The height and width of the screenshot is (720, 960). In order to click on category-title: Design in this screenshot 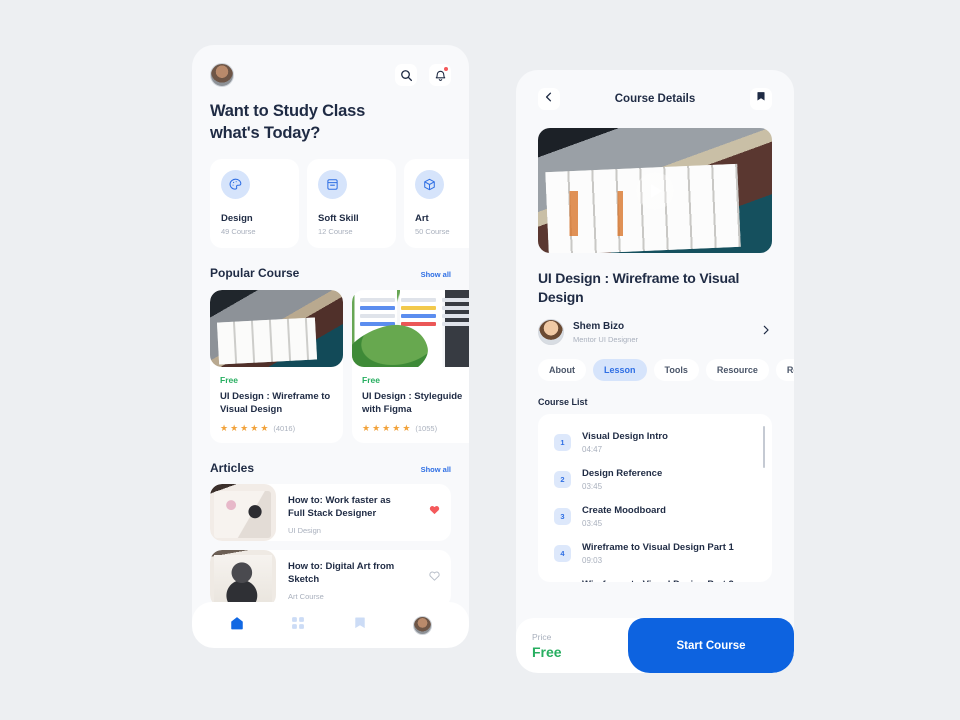, I will do `click(237, 218)`.